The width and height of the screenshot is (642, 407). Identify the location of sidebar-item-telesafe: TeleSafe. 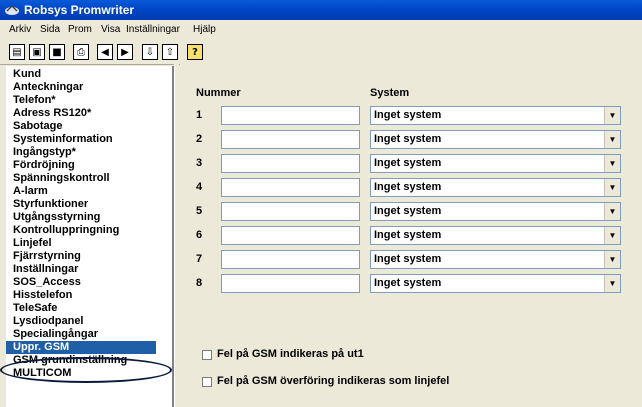
(35, 308).